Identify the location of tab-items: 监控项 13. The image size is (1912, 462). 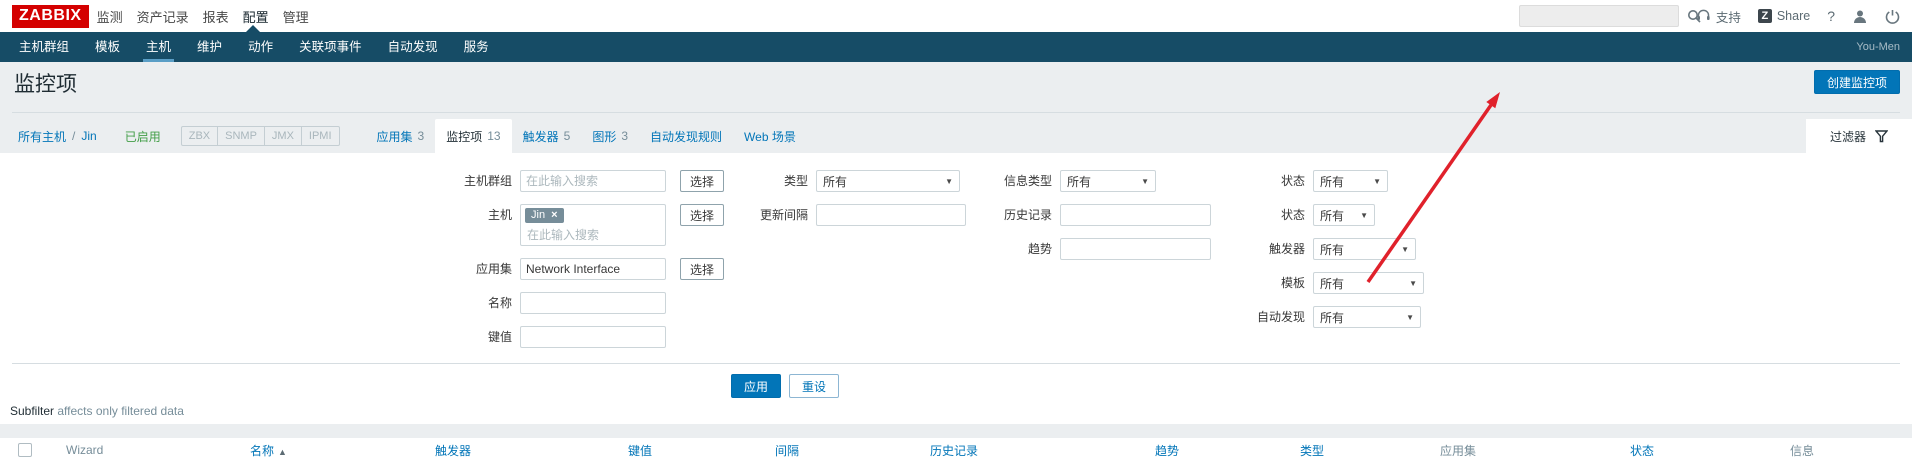
(473, 136).